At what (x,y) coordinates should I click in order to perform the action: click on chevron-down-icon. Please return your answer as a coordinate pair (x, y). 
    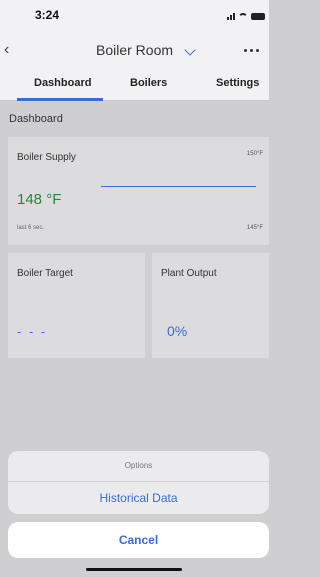
    Looking at the image, I should click on (190, 50).